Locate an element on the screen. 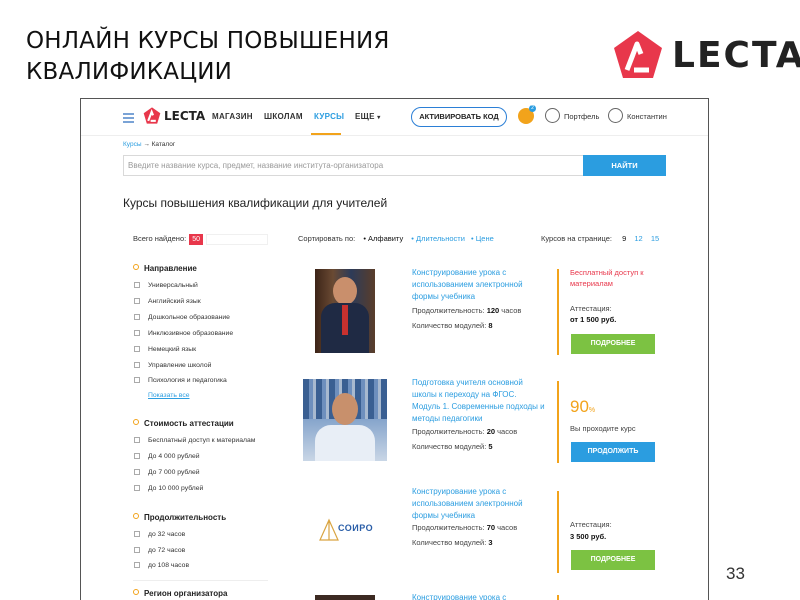 Image resolution: width=800 pixels, height=600 pixels. user-name: Константин is located at coordinates (647, 116).